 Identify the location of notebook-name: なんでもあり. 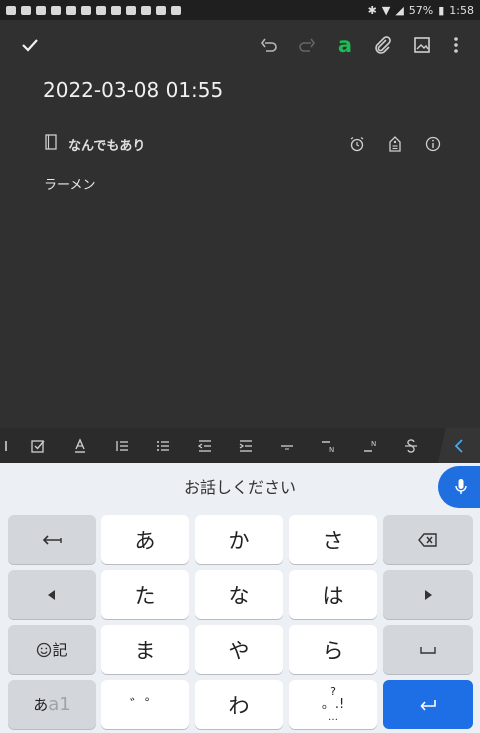
(106, 144).